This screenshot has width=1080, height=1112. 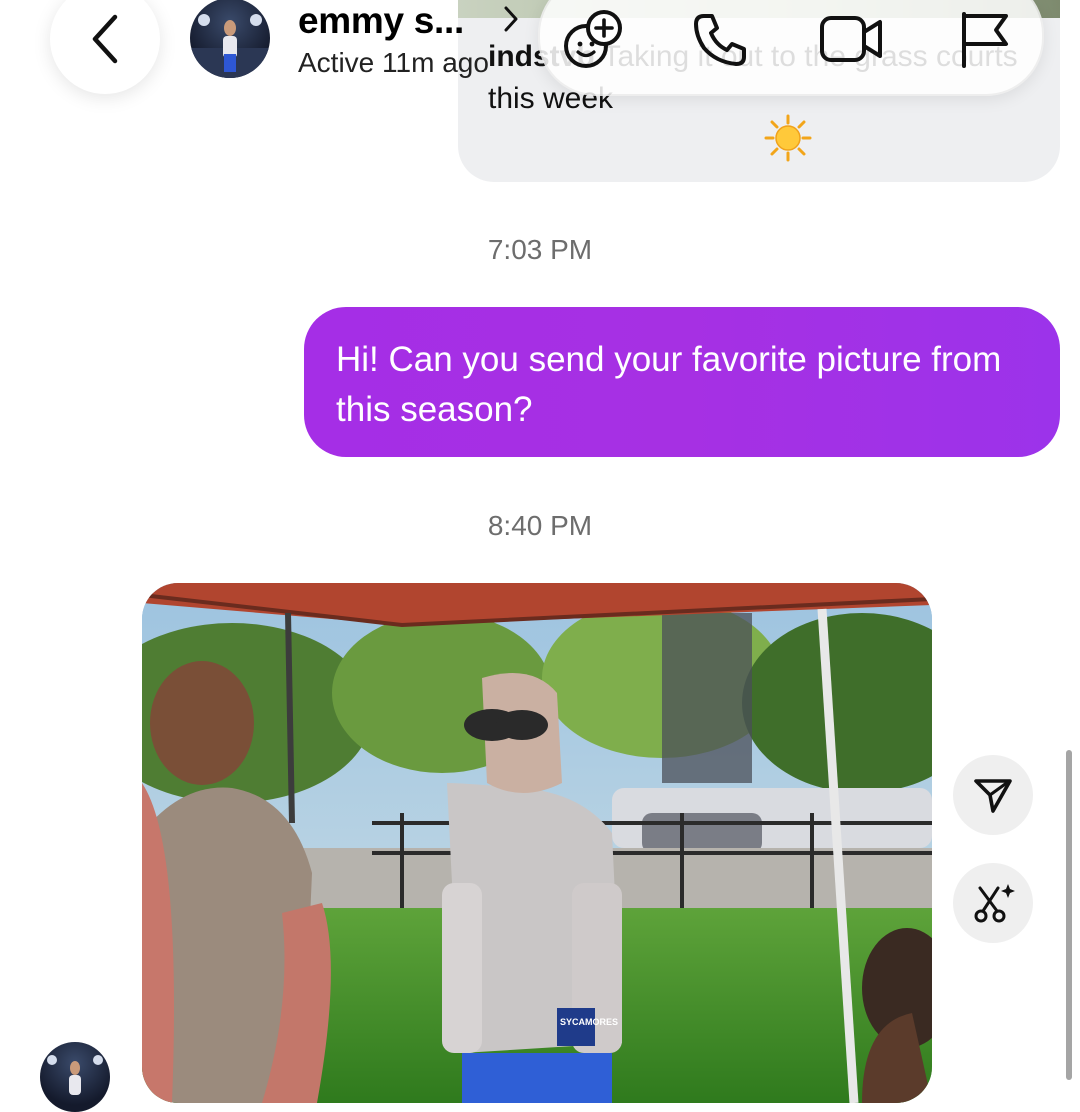 I want to click on timestamp: 8:40 PM, so click(x=540, y=525).